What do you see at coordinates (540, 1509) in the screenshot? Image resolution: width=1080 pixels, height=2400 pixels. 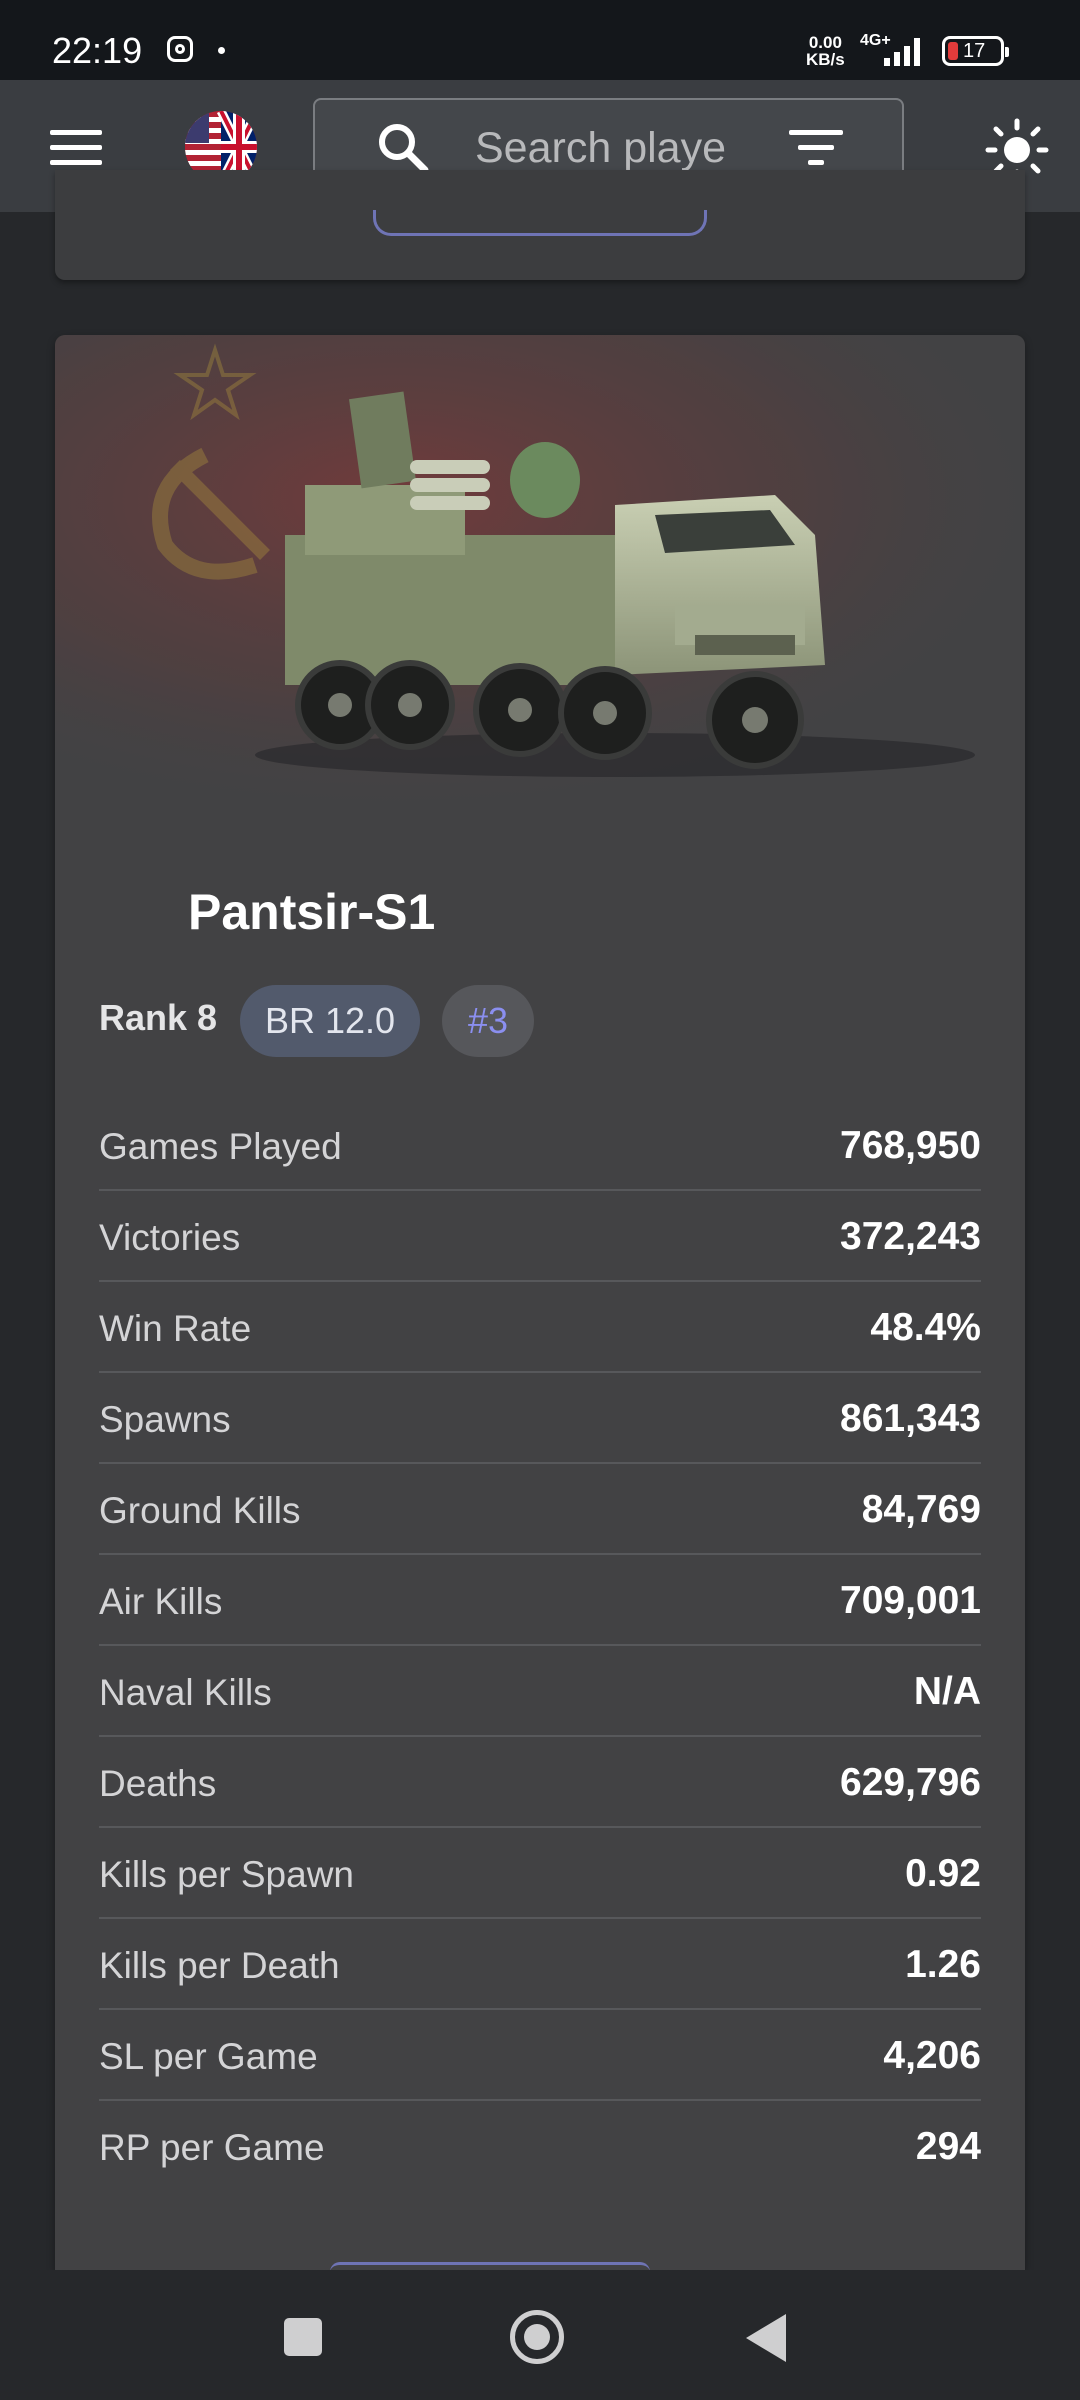 I see `stat-row-ground-kills: Ground Kills 84,769` at bounding box center [540, 1509].